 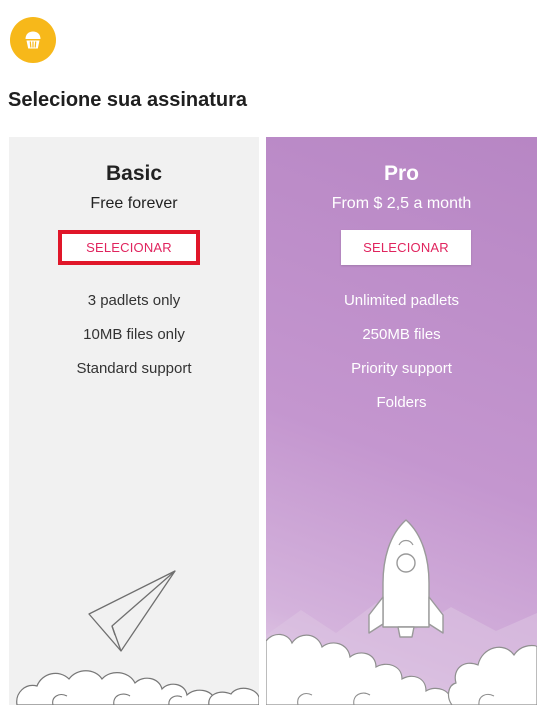 What do you see at coordinates (401, 173) in the screenshot?
I see `plan-name: Pro` at bounding box center [401, 173].